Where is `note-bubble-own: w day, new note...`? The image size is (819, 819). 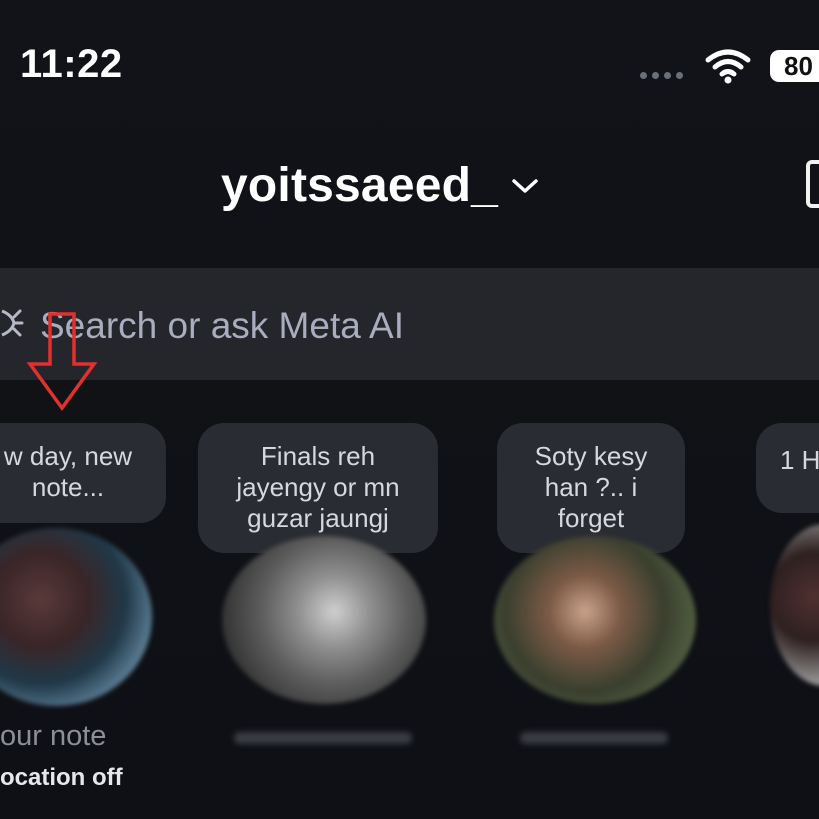
note-bubble-own: w day, new note... is located at coordinates (83, 473).